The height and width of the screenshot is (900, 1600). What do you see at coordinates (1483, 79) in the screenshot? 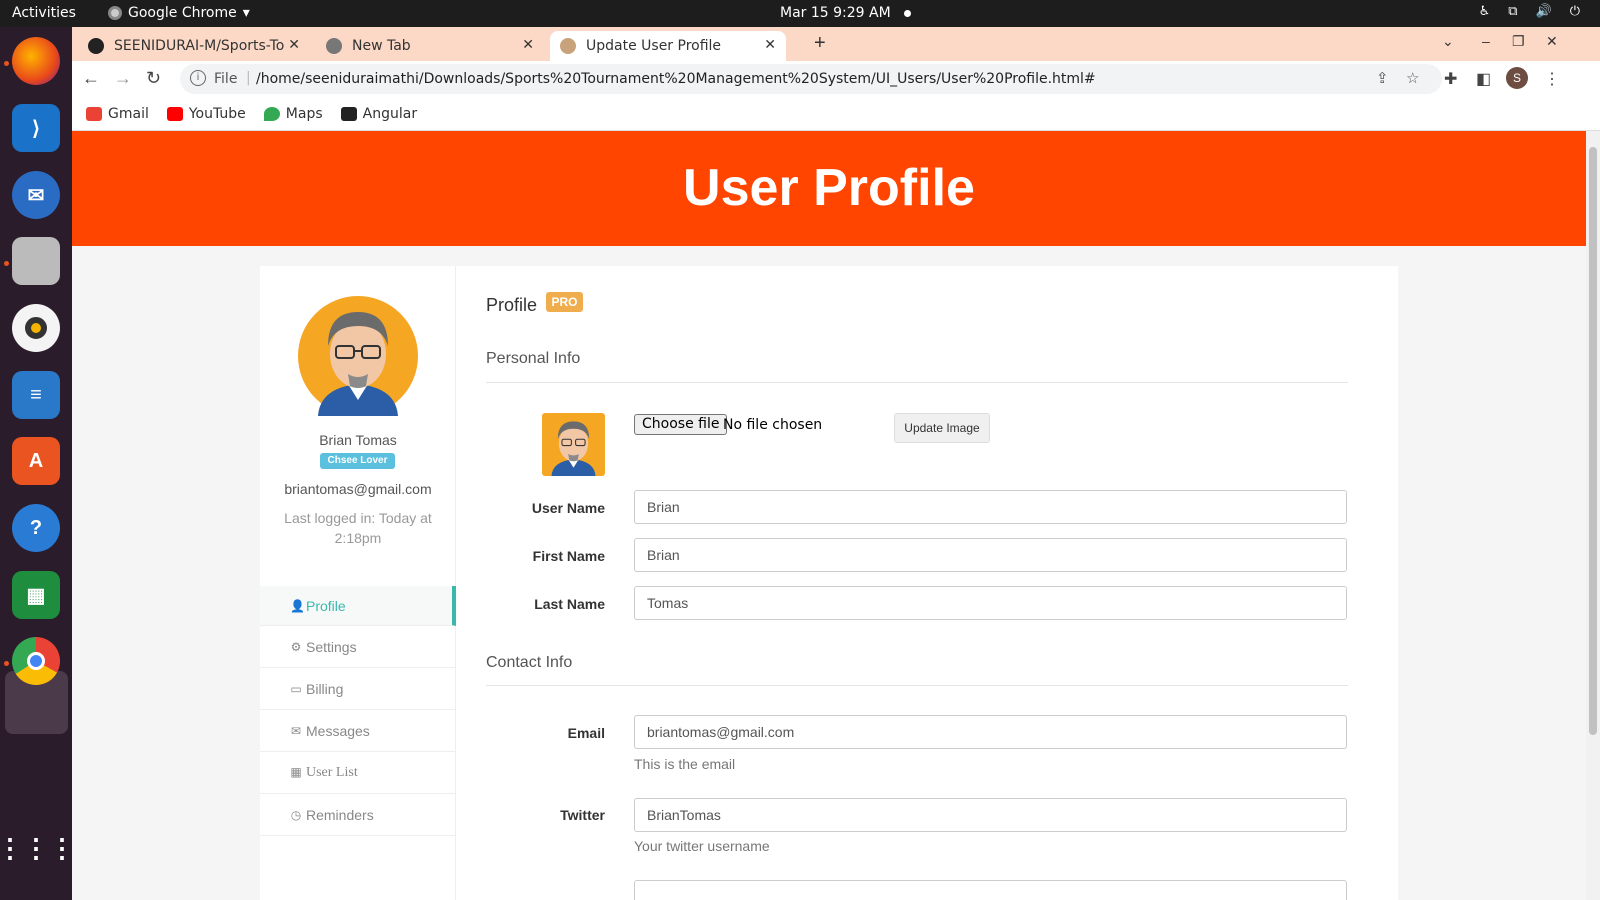
I see `side-panel-icon: ◧` at bounding box center [1483, 79].